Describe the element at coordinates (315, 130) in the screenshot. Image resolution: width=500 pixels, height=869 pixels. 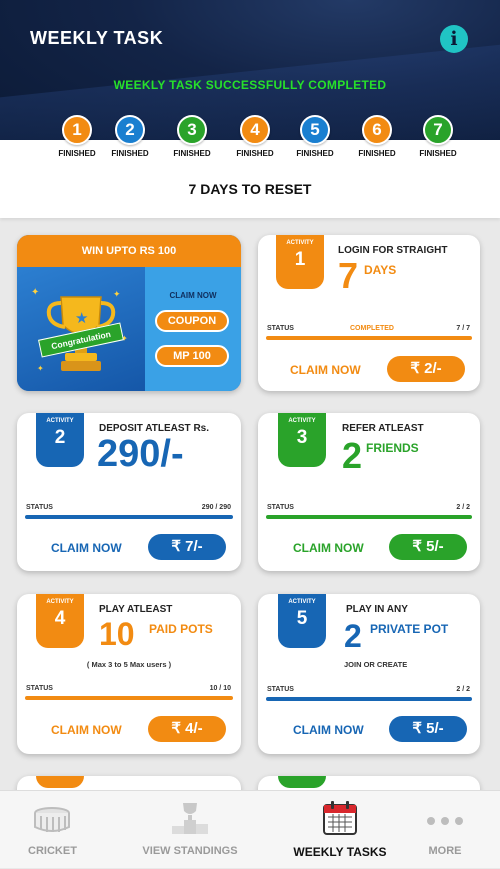
I see `day-circle: 5` at that location.